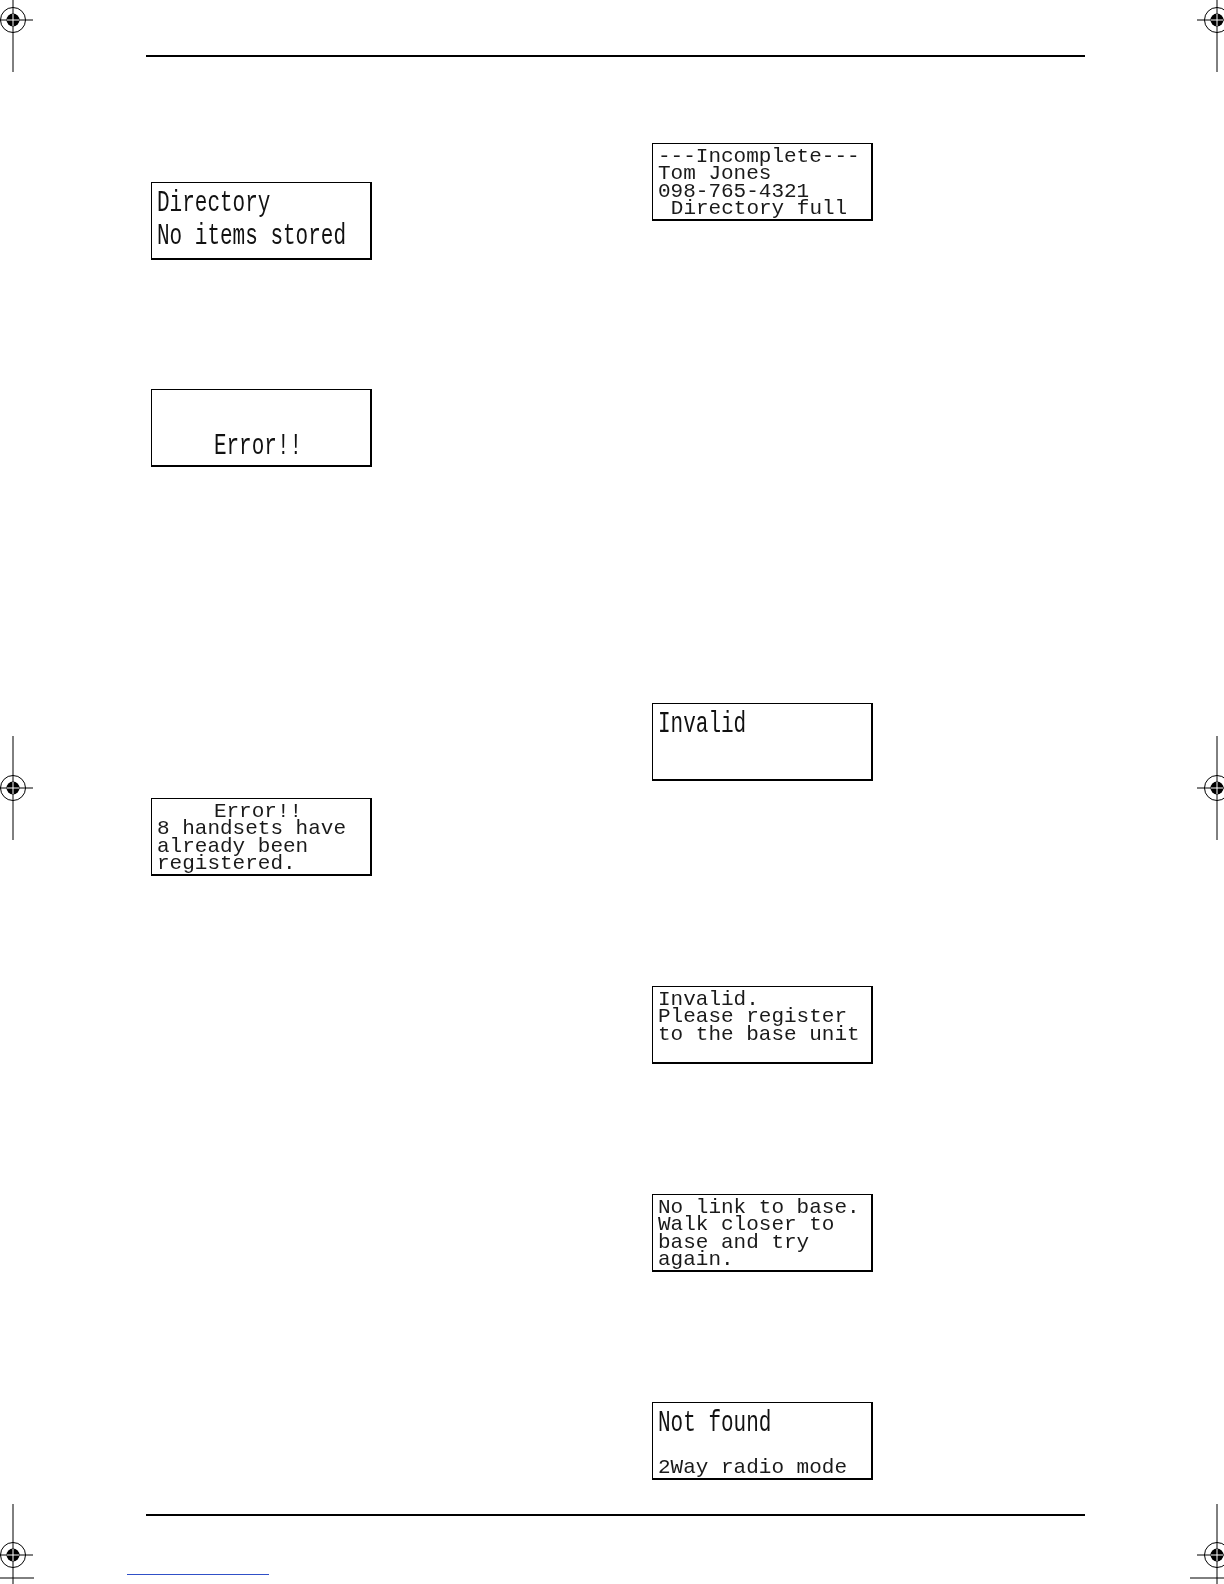  Describe the element at coordinates (715, 174) in the screenshot. I see `screen-text: Tom Jones` at that location.